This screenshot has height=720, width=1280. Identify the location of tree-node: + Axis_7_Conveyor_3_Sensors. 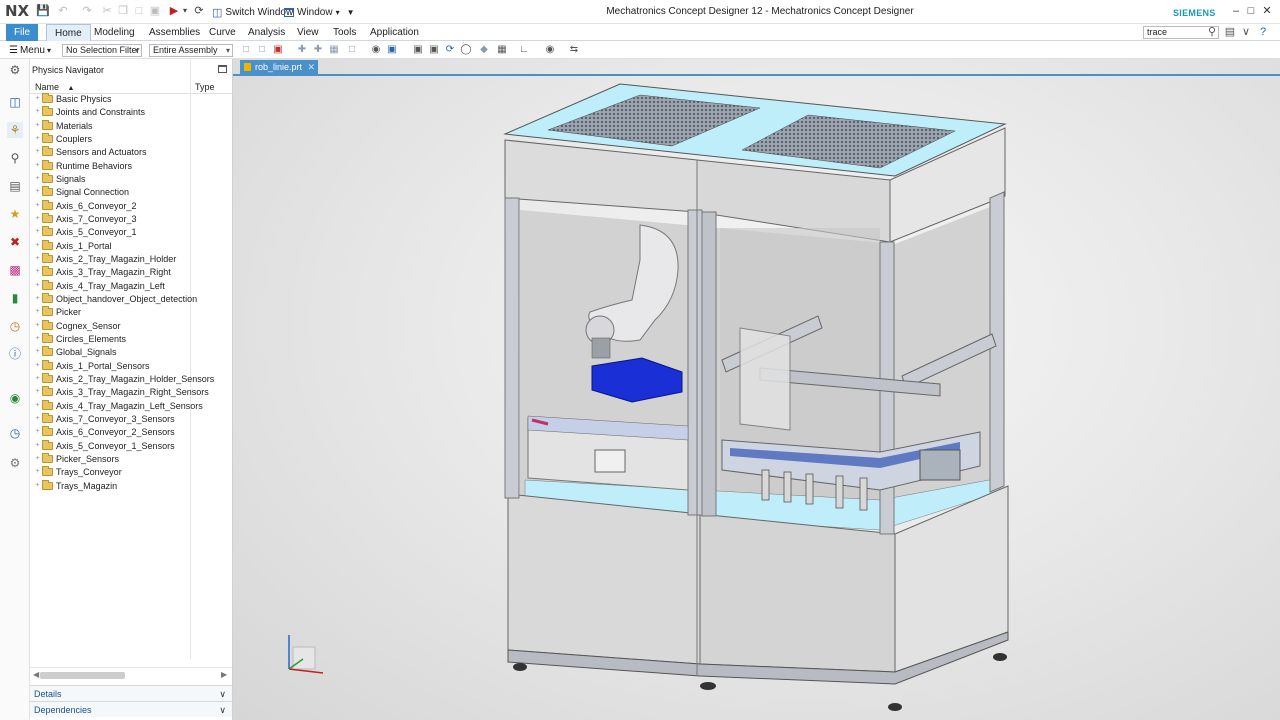
(131, 419).